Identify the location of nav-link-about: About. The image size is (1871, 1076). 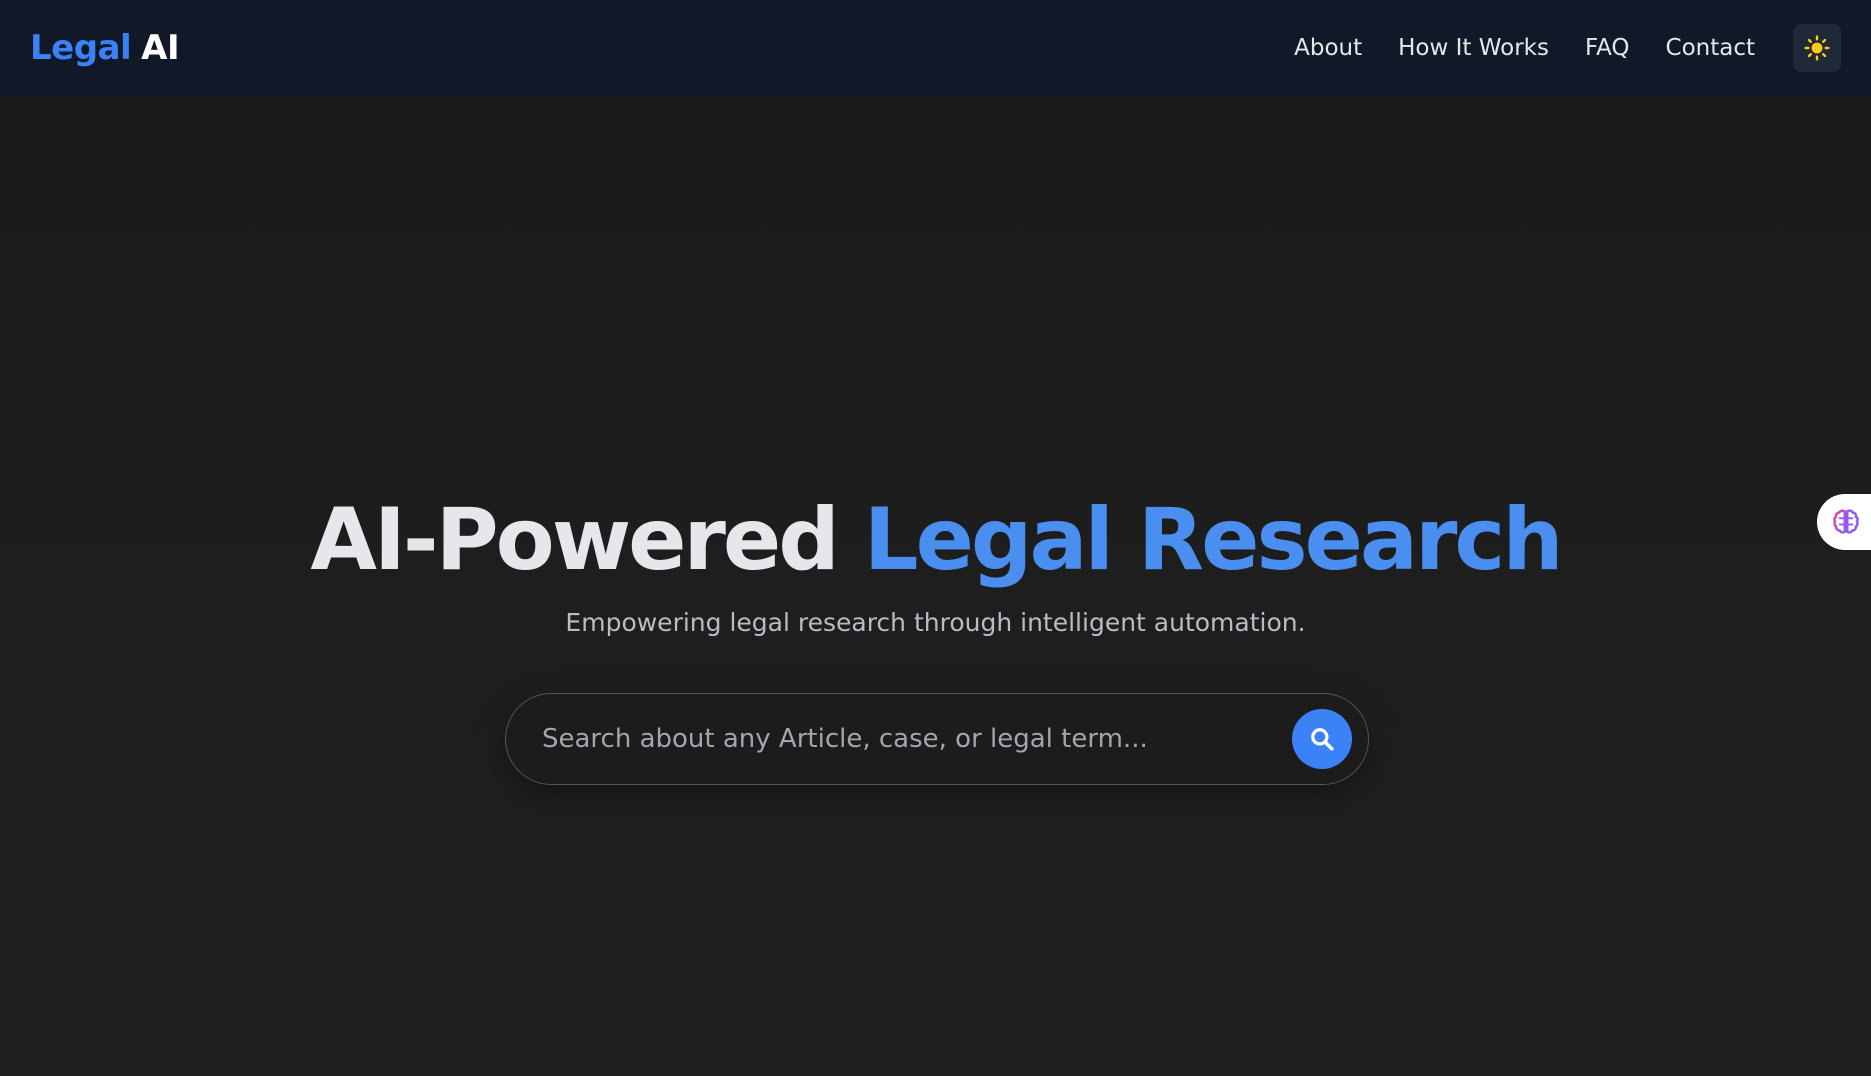
(1328, 48).